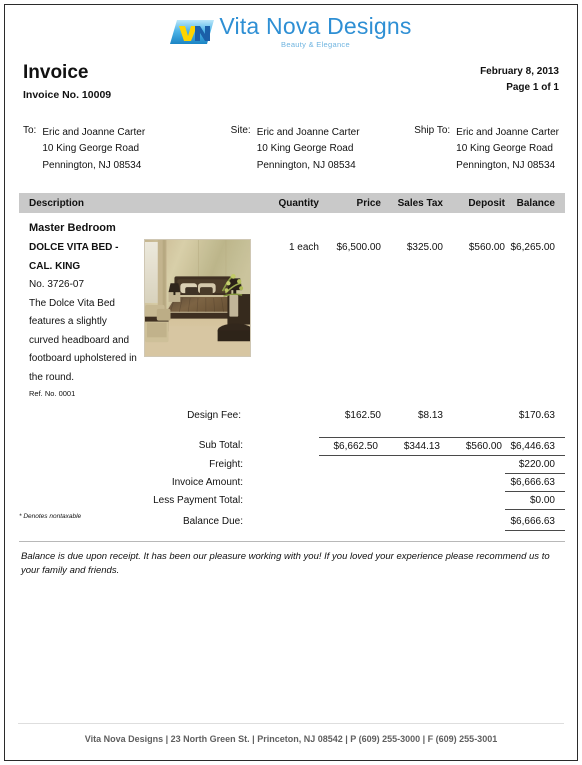 This screenshot has width=582, height=765. I want to click on address-label-ship-to: Ship To:, so click(432, 130).